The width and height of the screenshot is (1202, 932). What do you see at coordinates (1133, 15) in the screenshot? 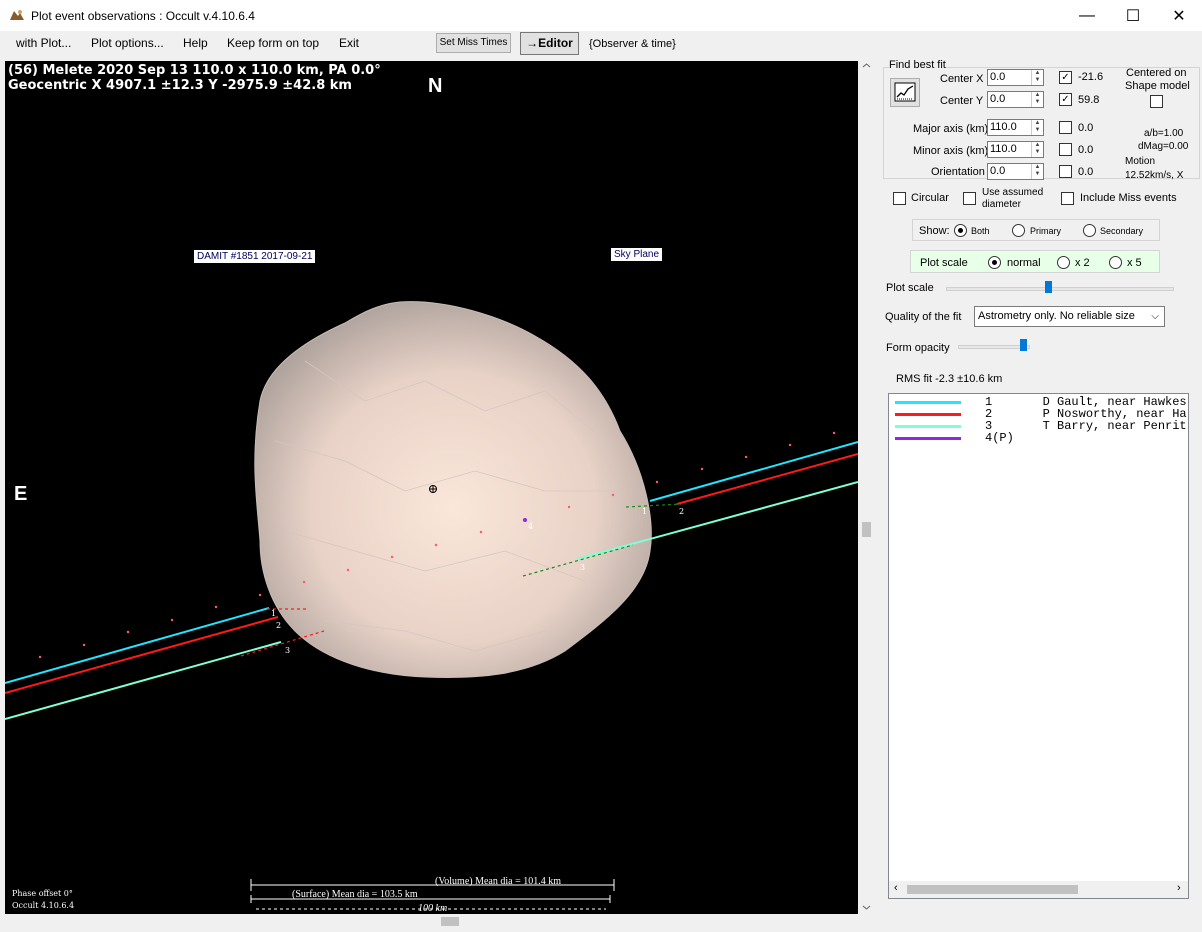
I see `maximize-button: ☐` at bounding box center [1133, 15].